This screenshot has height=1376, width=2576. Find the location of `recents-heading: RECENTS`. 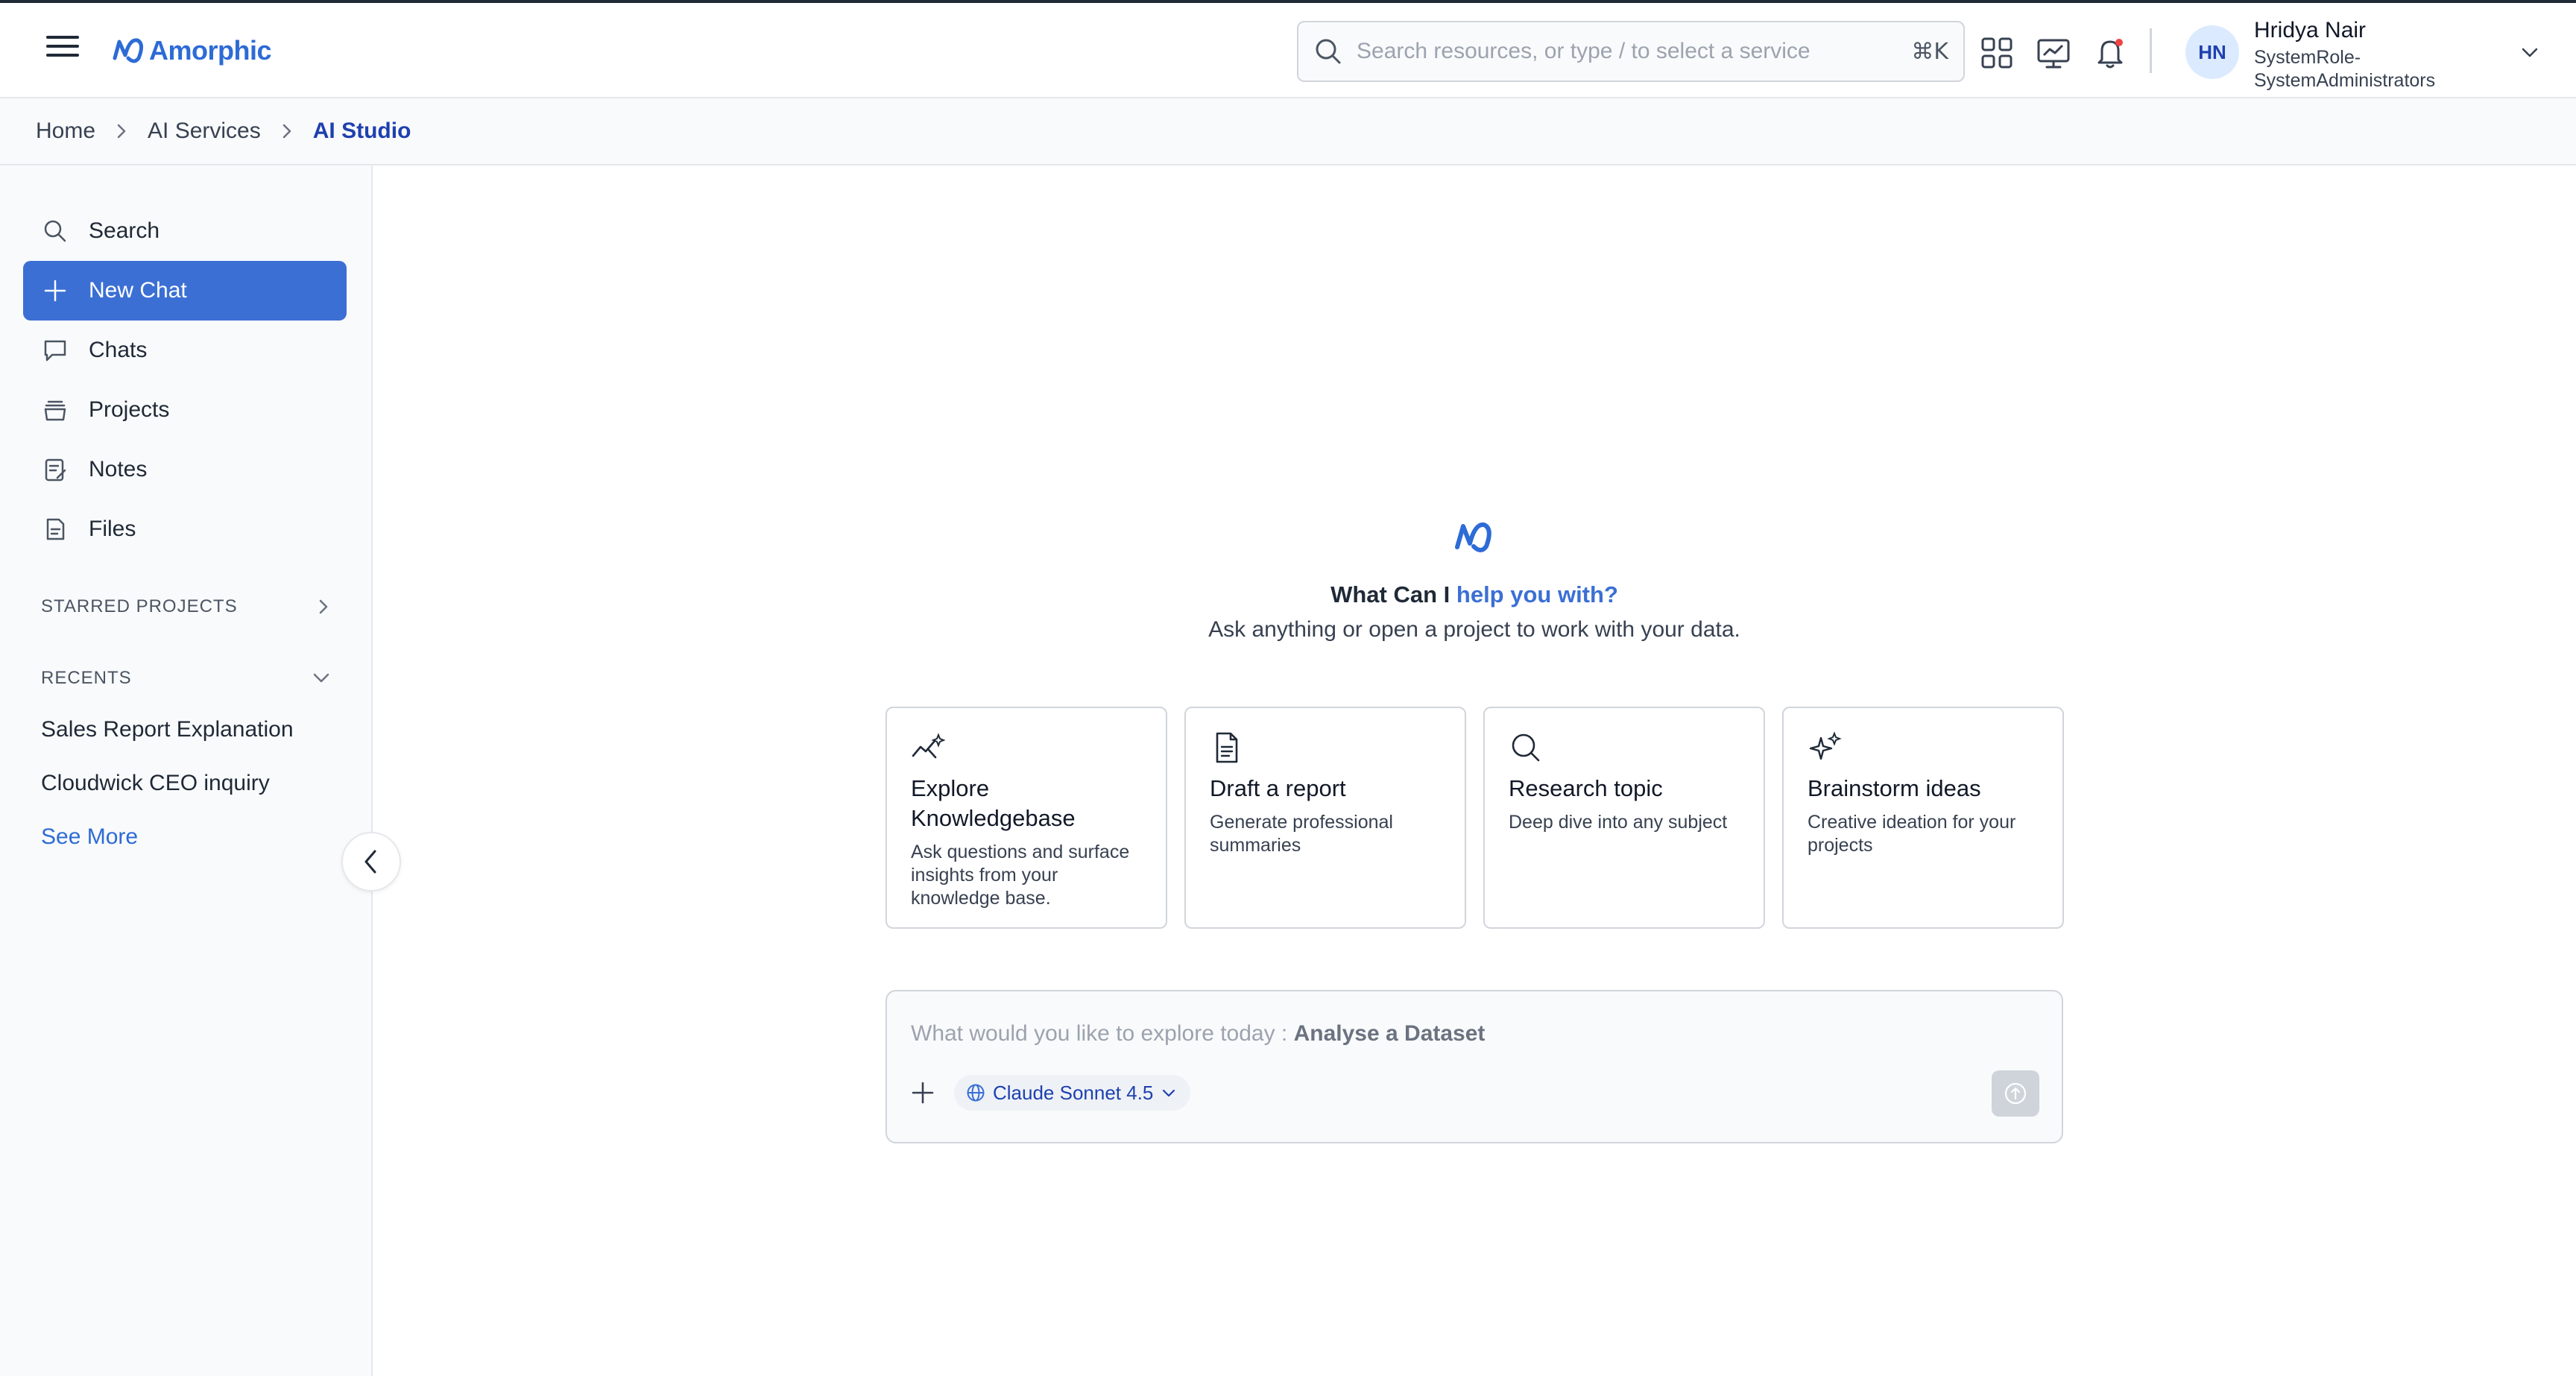

recents-heading: RECENTS is located at coordinates (87, 678).